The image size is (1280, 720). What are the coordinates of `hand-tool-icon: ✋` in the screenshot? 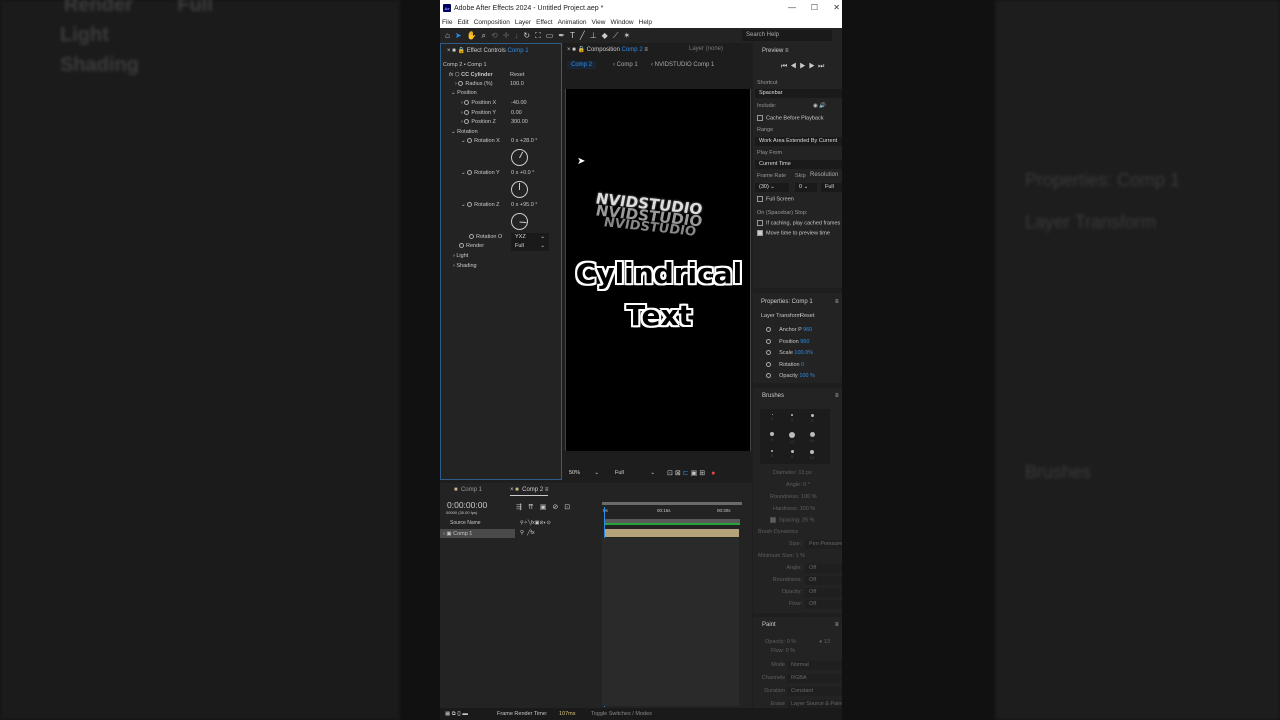 It's located at (472, 35).